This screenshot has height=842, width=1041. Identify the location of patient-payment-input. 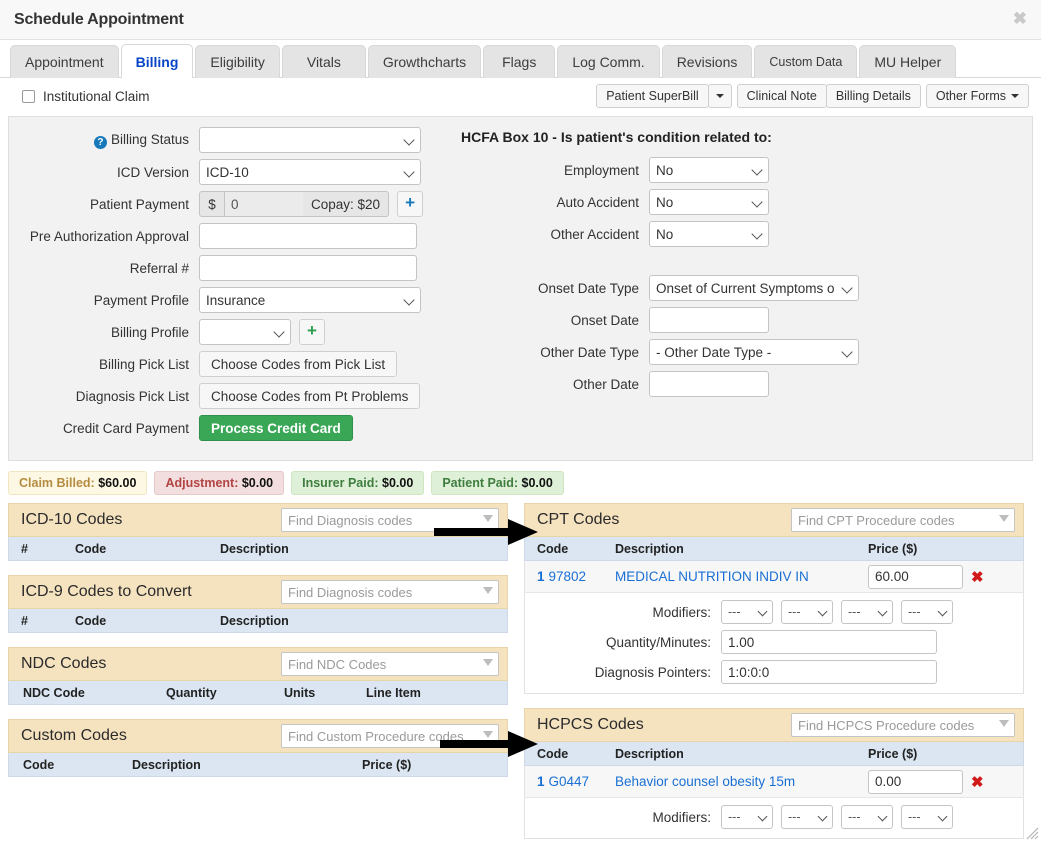
(264, 204).